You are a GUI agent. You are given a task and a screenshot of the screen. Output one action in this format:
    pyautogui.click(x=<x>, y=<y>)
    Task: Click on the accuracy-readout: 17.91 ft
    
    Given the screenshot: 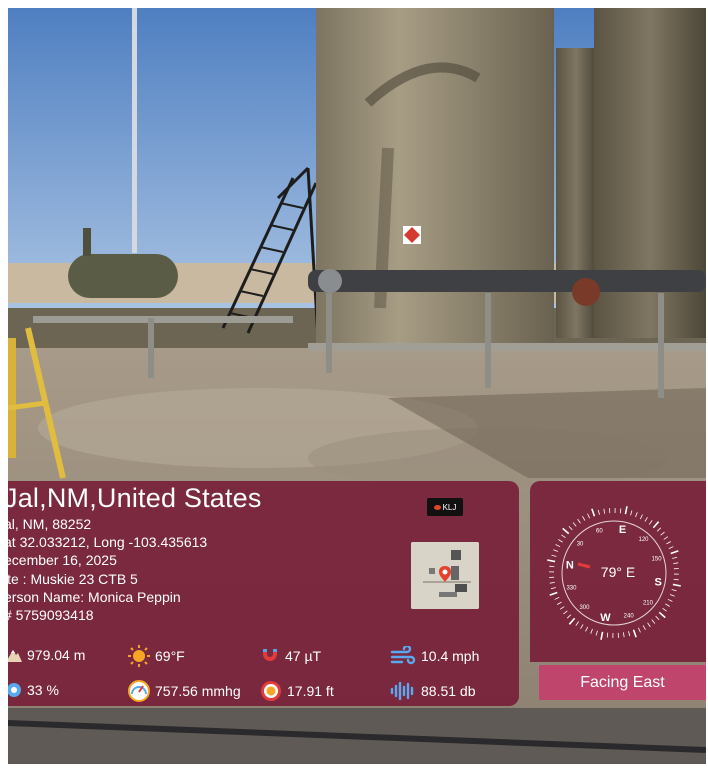 What is the action you would take?
    pyautogui.click(x=297, y=691)
    